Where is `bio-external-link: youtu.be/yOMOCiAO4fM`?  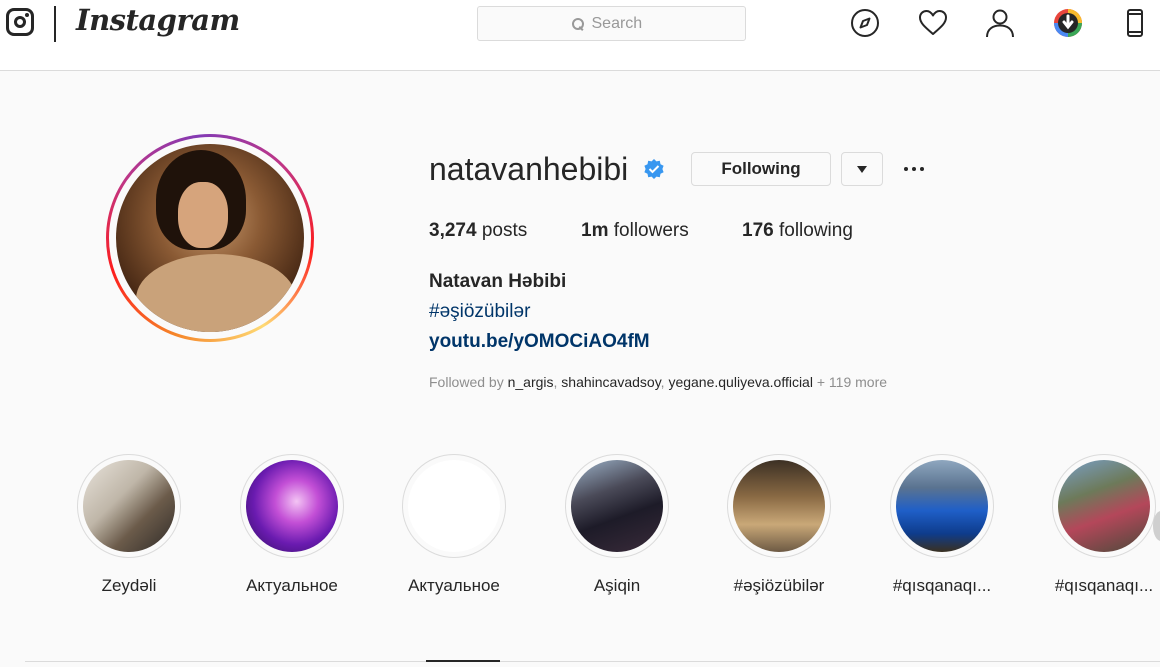 bio-external-link: youtu.be/yOMOCiAO4fM is located at coordinates (539, 342).